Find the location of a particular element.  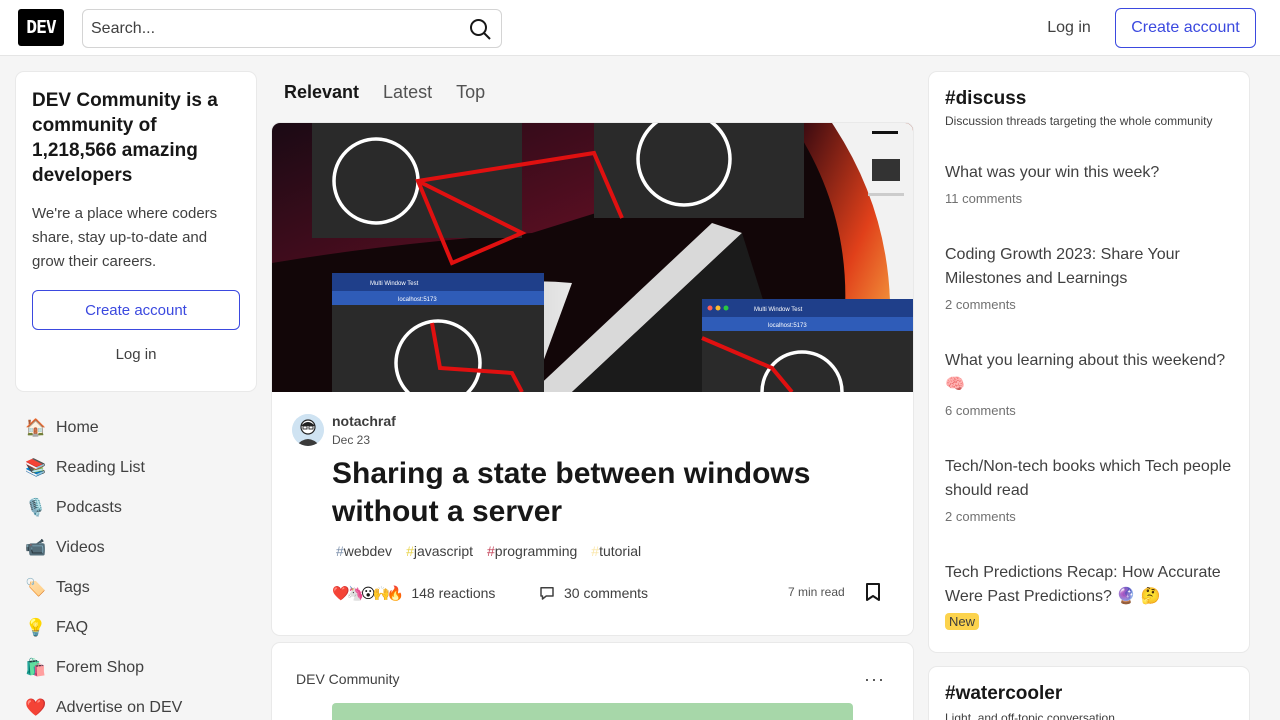

tag-javascript: #javascript is located at coordinates (439, 551).